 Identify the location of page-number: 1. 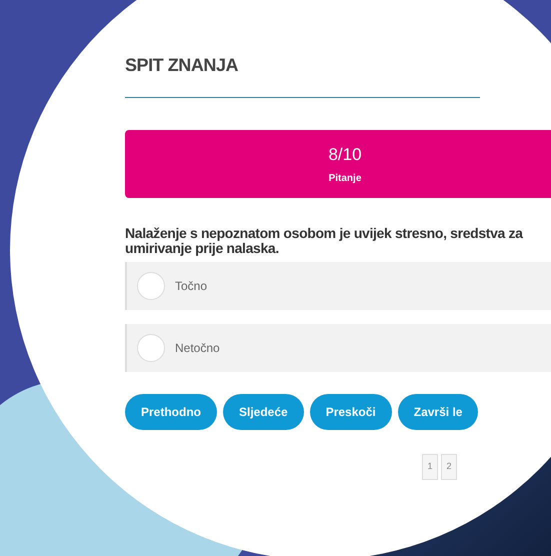
(430, 467).